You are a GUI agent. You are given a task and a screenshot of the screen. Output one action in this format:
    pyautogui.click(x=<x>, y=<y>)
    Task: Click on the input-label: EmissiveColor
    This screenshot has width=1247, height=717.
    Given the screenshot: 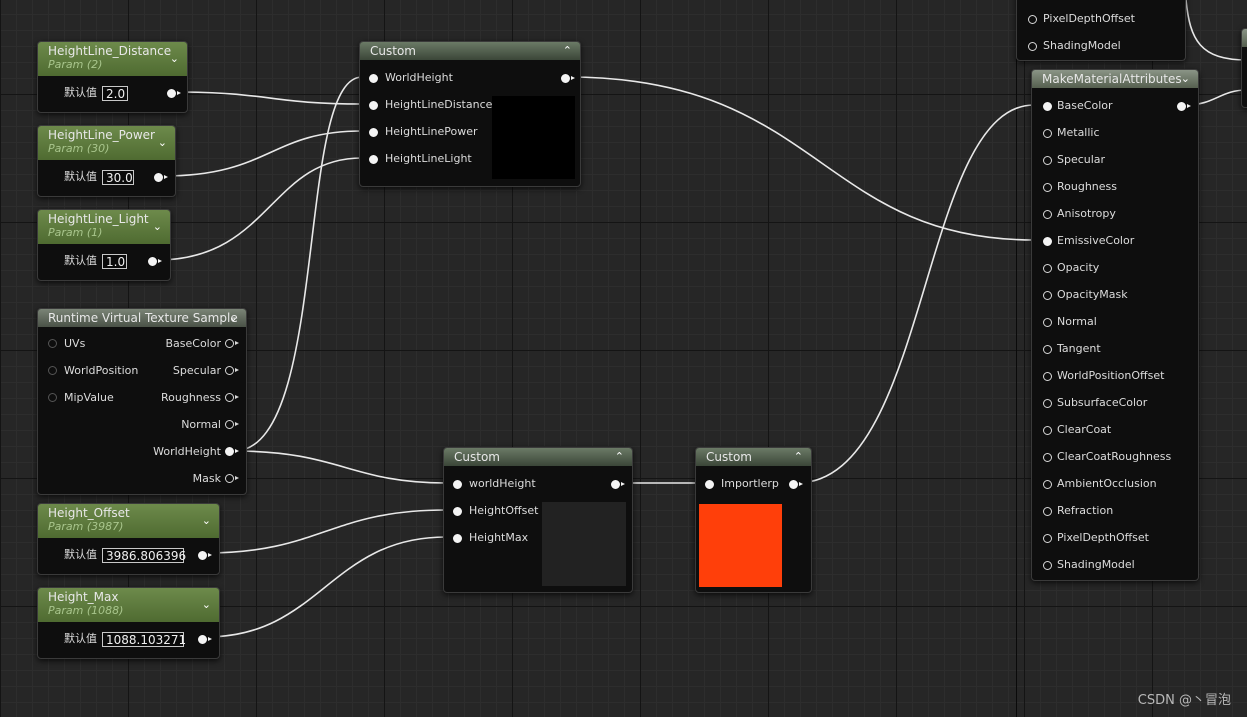 What is the action you would take?
    pyautogui.click(x=1096, y=240)
    